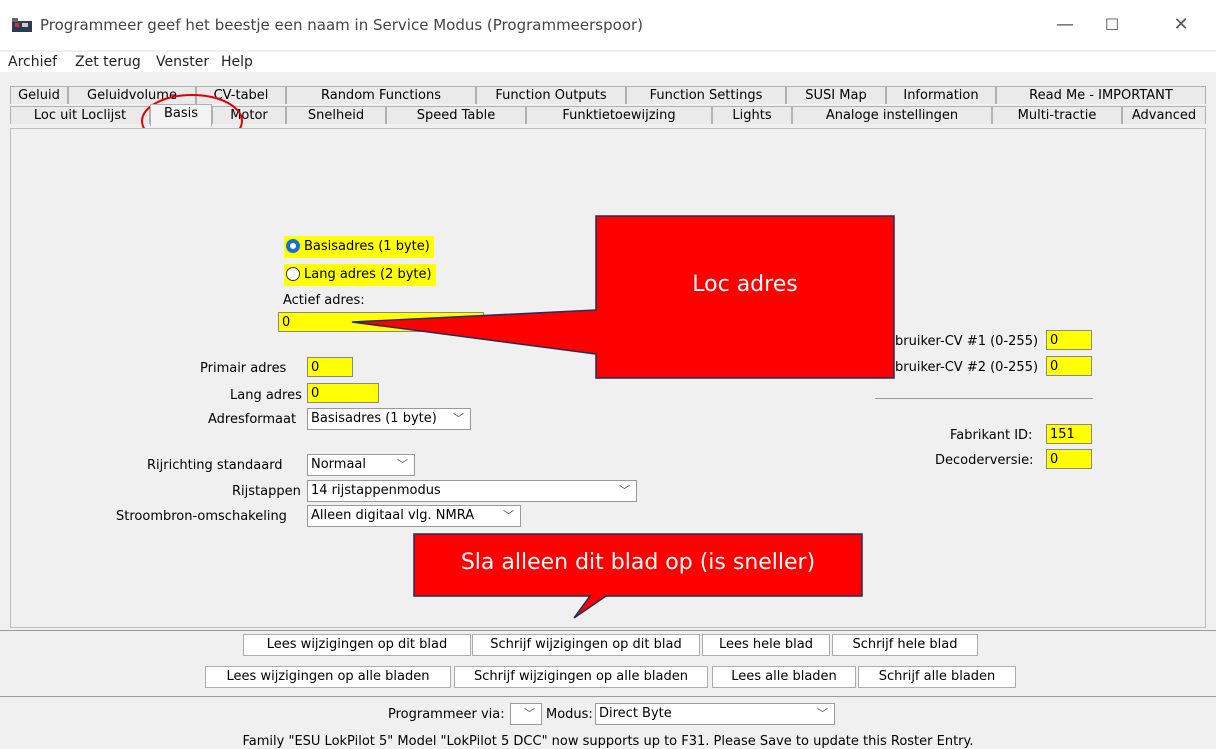  What do you see at coordinates (608, 696) in the screenshot?
I see `programmer-divider` at bounding box center [608, 696].